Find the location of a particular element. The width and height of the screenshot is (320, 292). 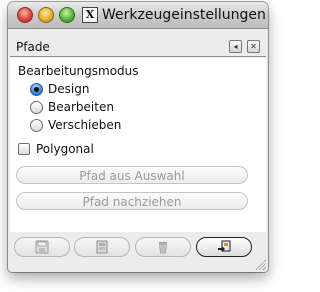

polygonal-checkbox is located at coordinates (24, 149).